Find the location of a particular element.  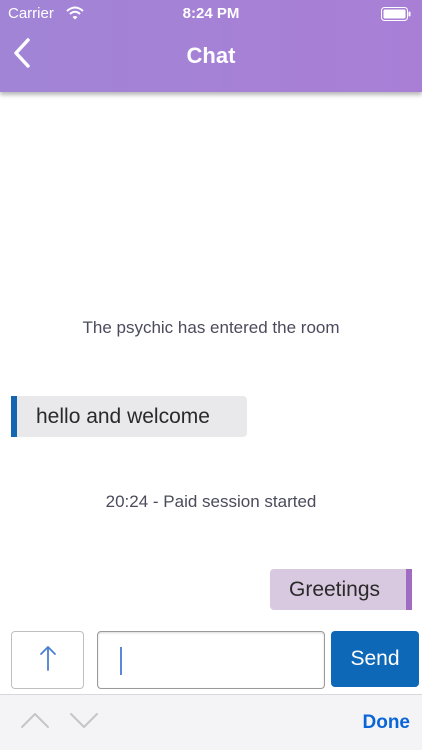

status-time: 8:24 PM is located at coordinates (211, 13).